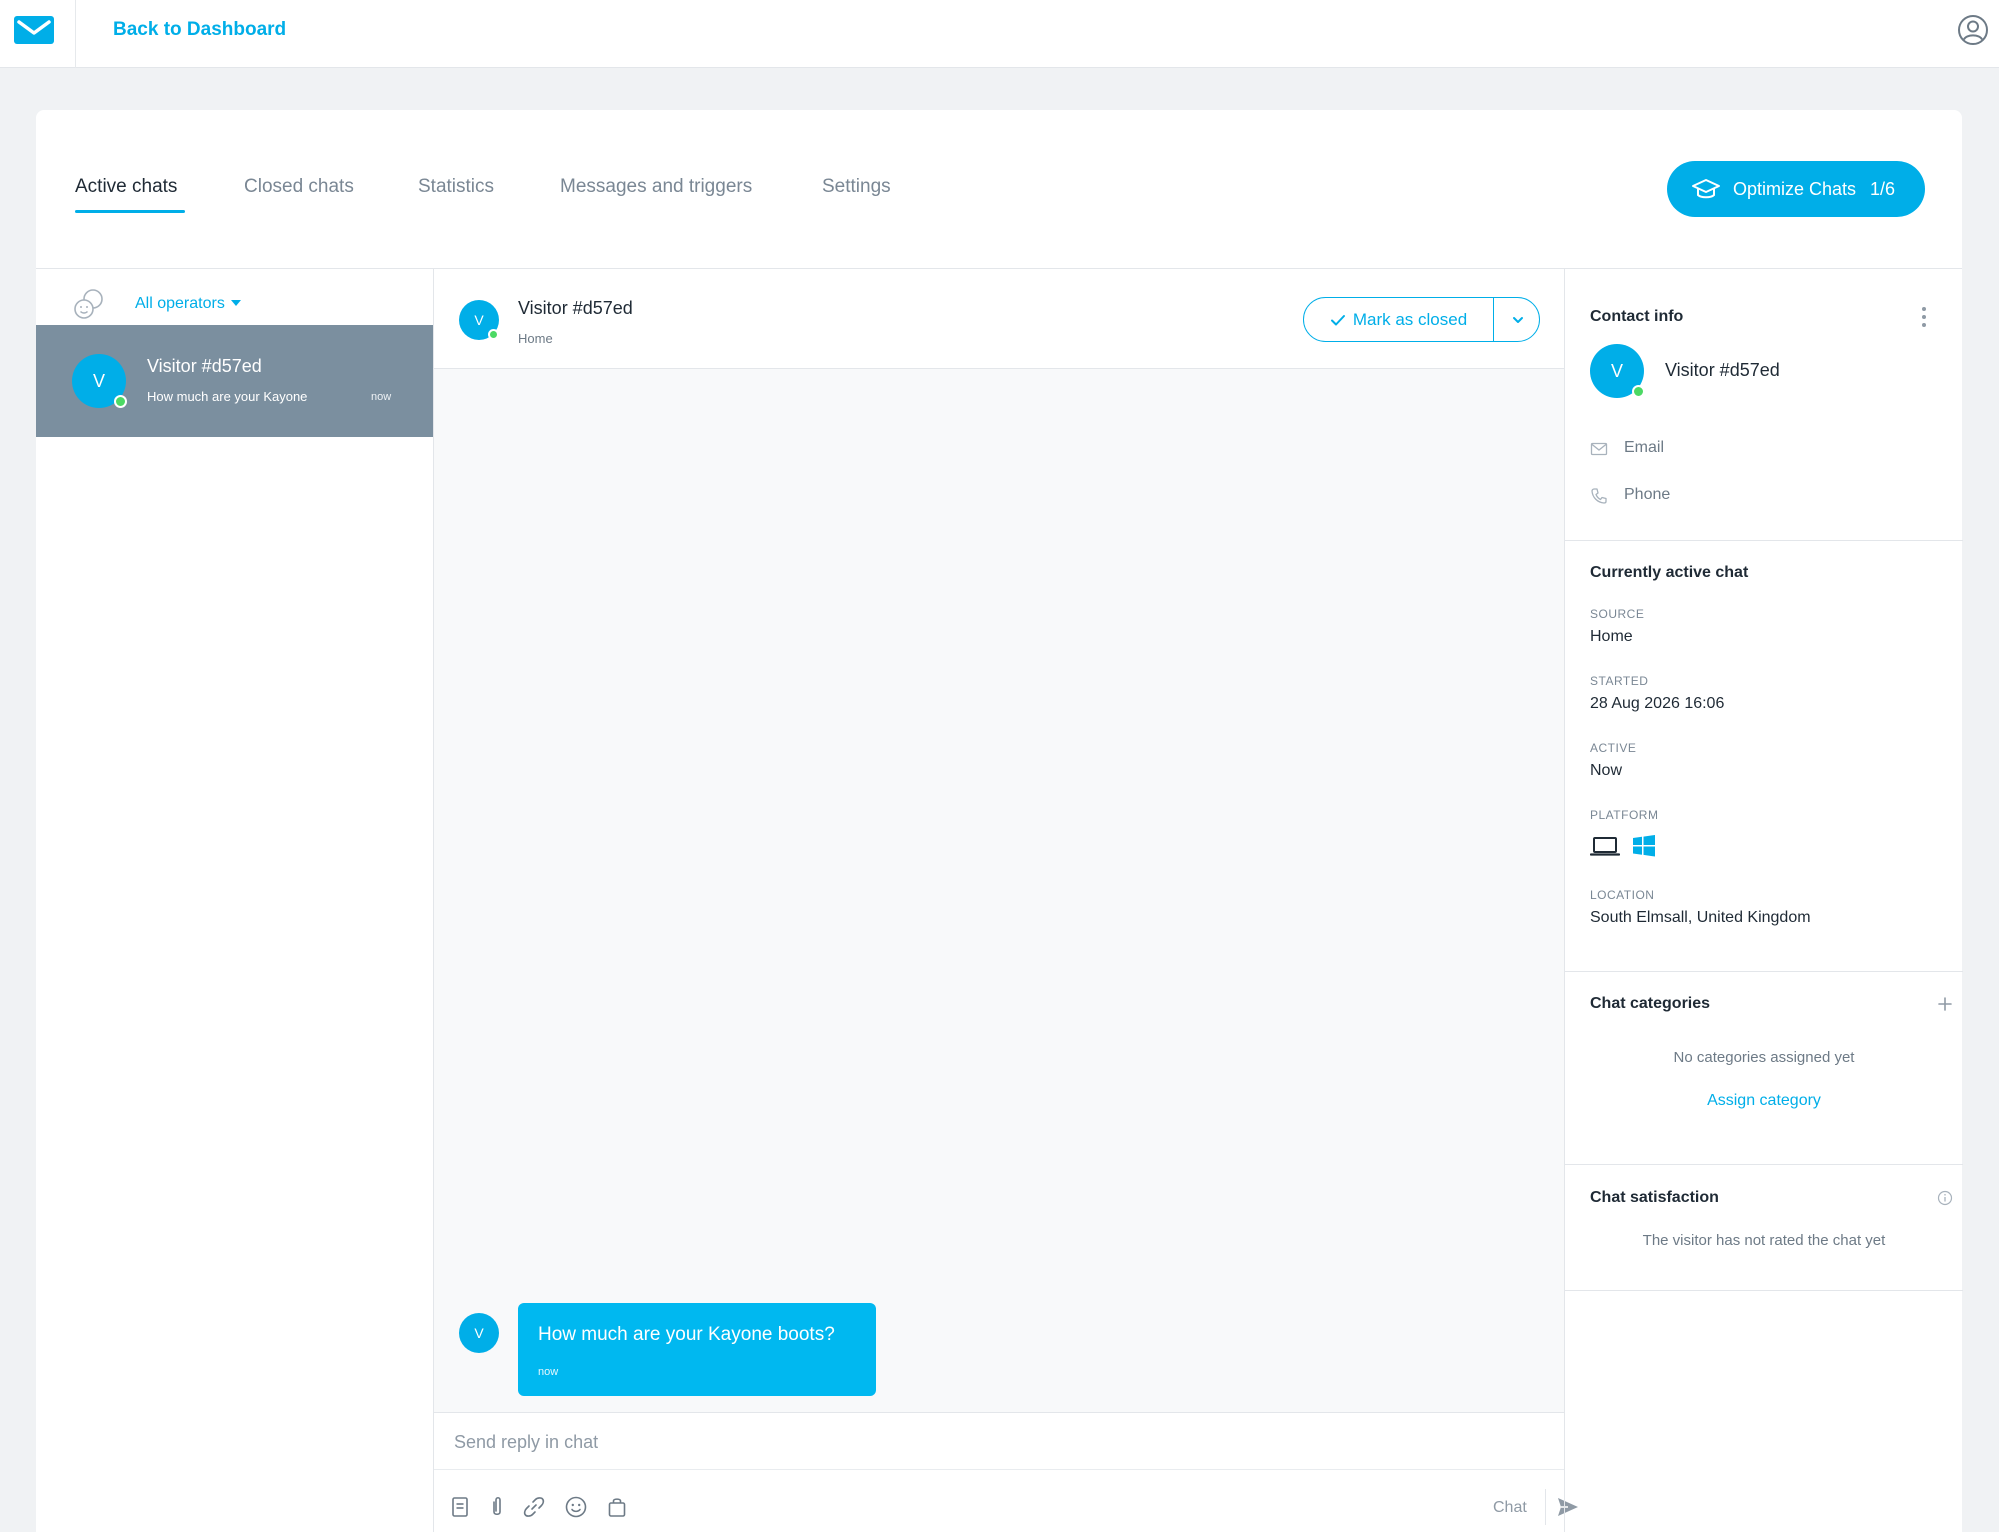 The image size is (1999, 1532). Describe the element at coordinates (1644, 846) in the screenshot. I see `windows-icon` at that location.